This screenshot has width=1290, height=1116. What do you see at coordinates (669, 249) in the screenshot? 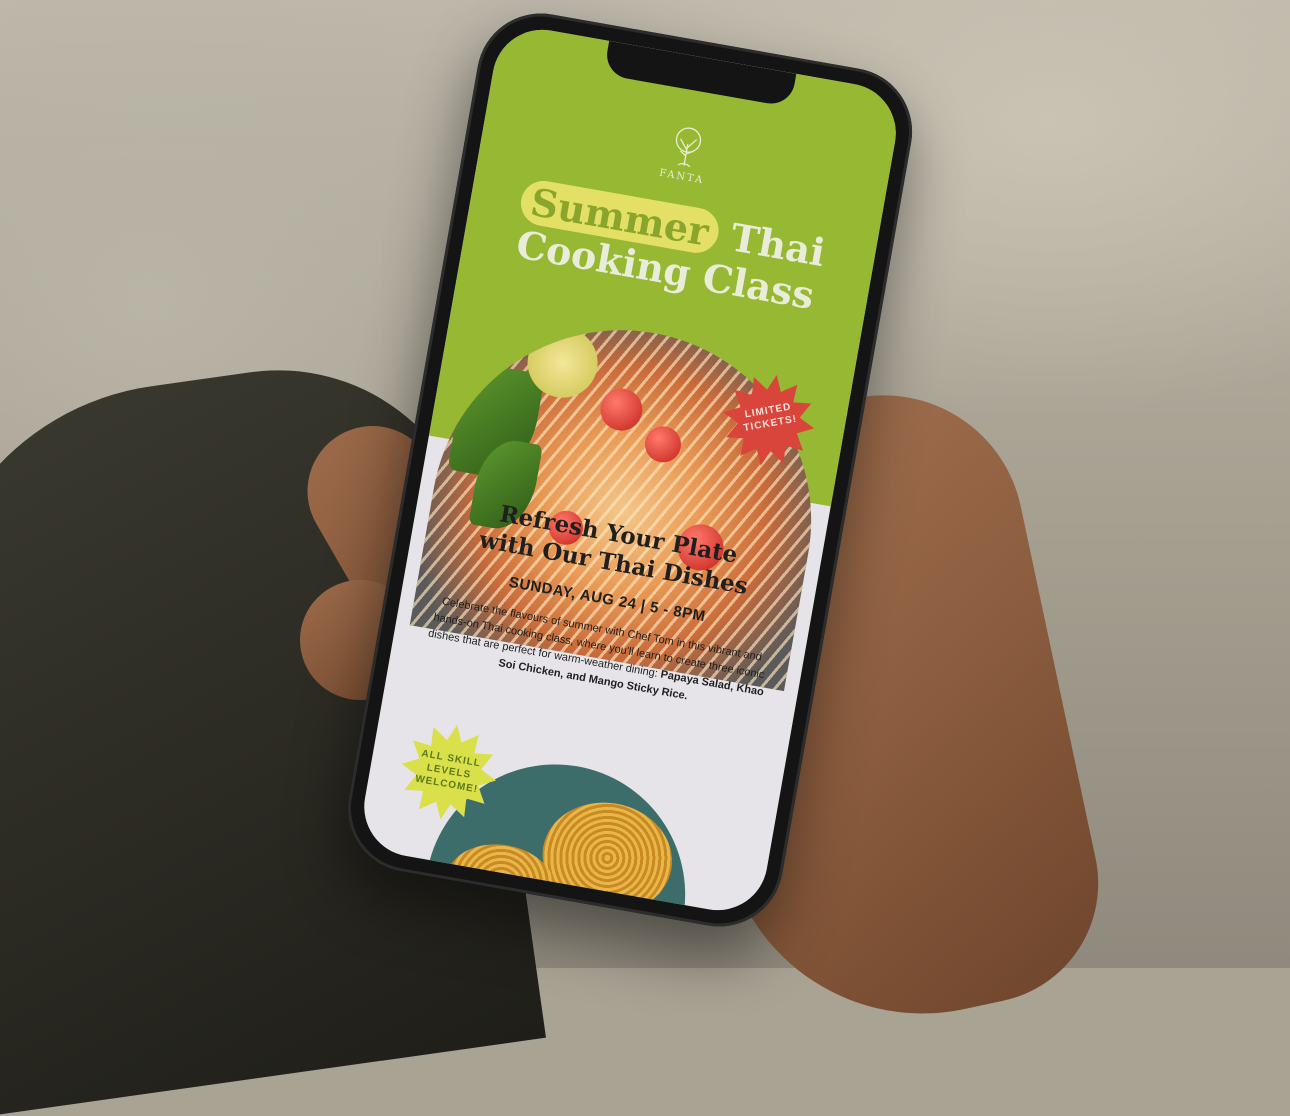
I see `page-title: Summer Thai Cooking Class` at bounding box center [669, 249].